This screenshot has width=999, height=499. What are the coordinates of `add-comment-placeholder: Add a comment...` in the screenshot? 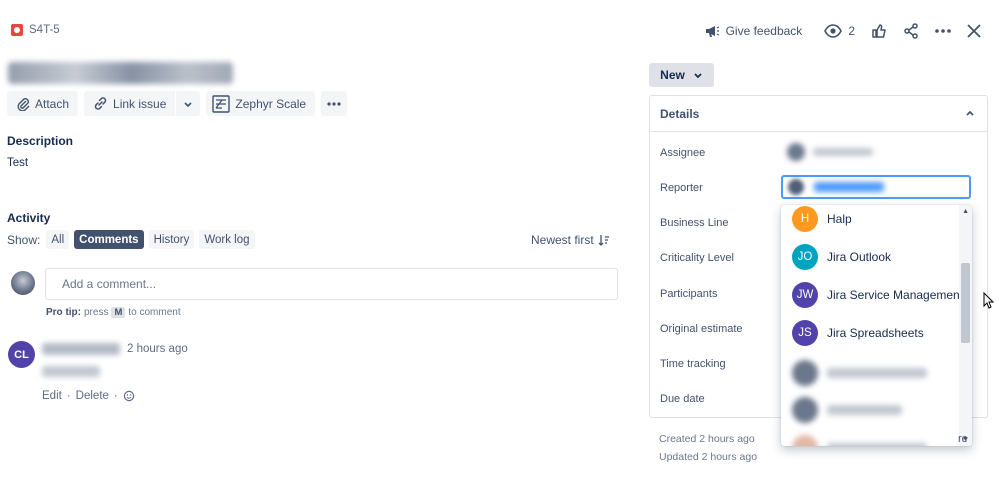 It's located at (109, 284).